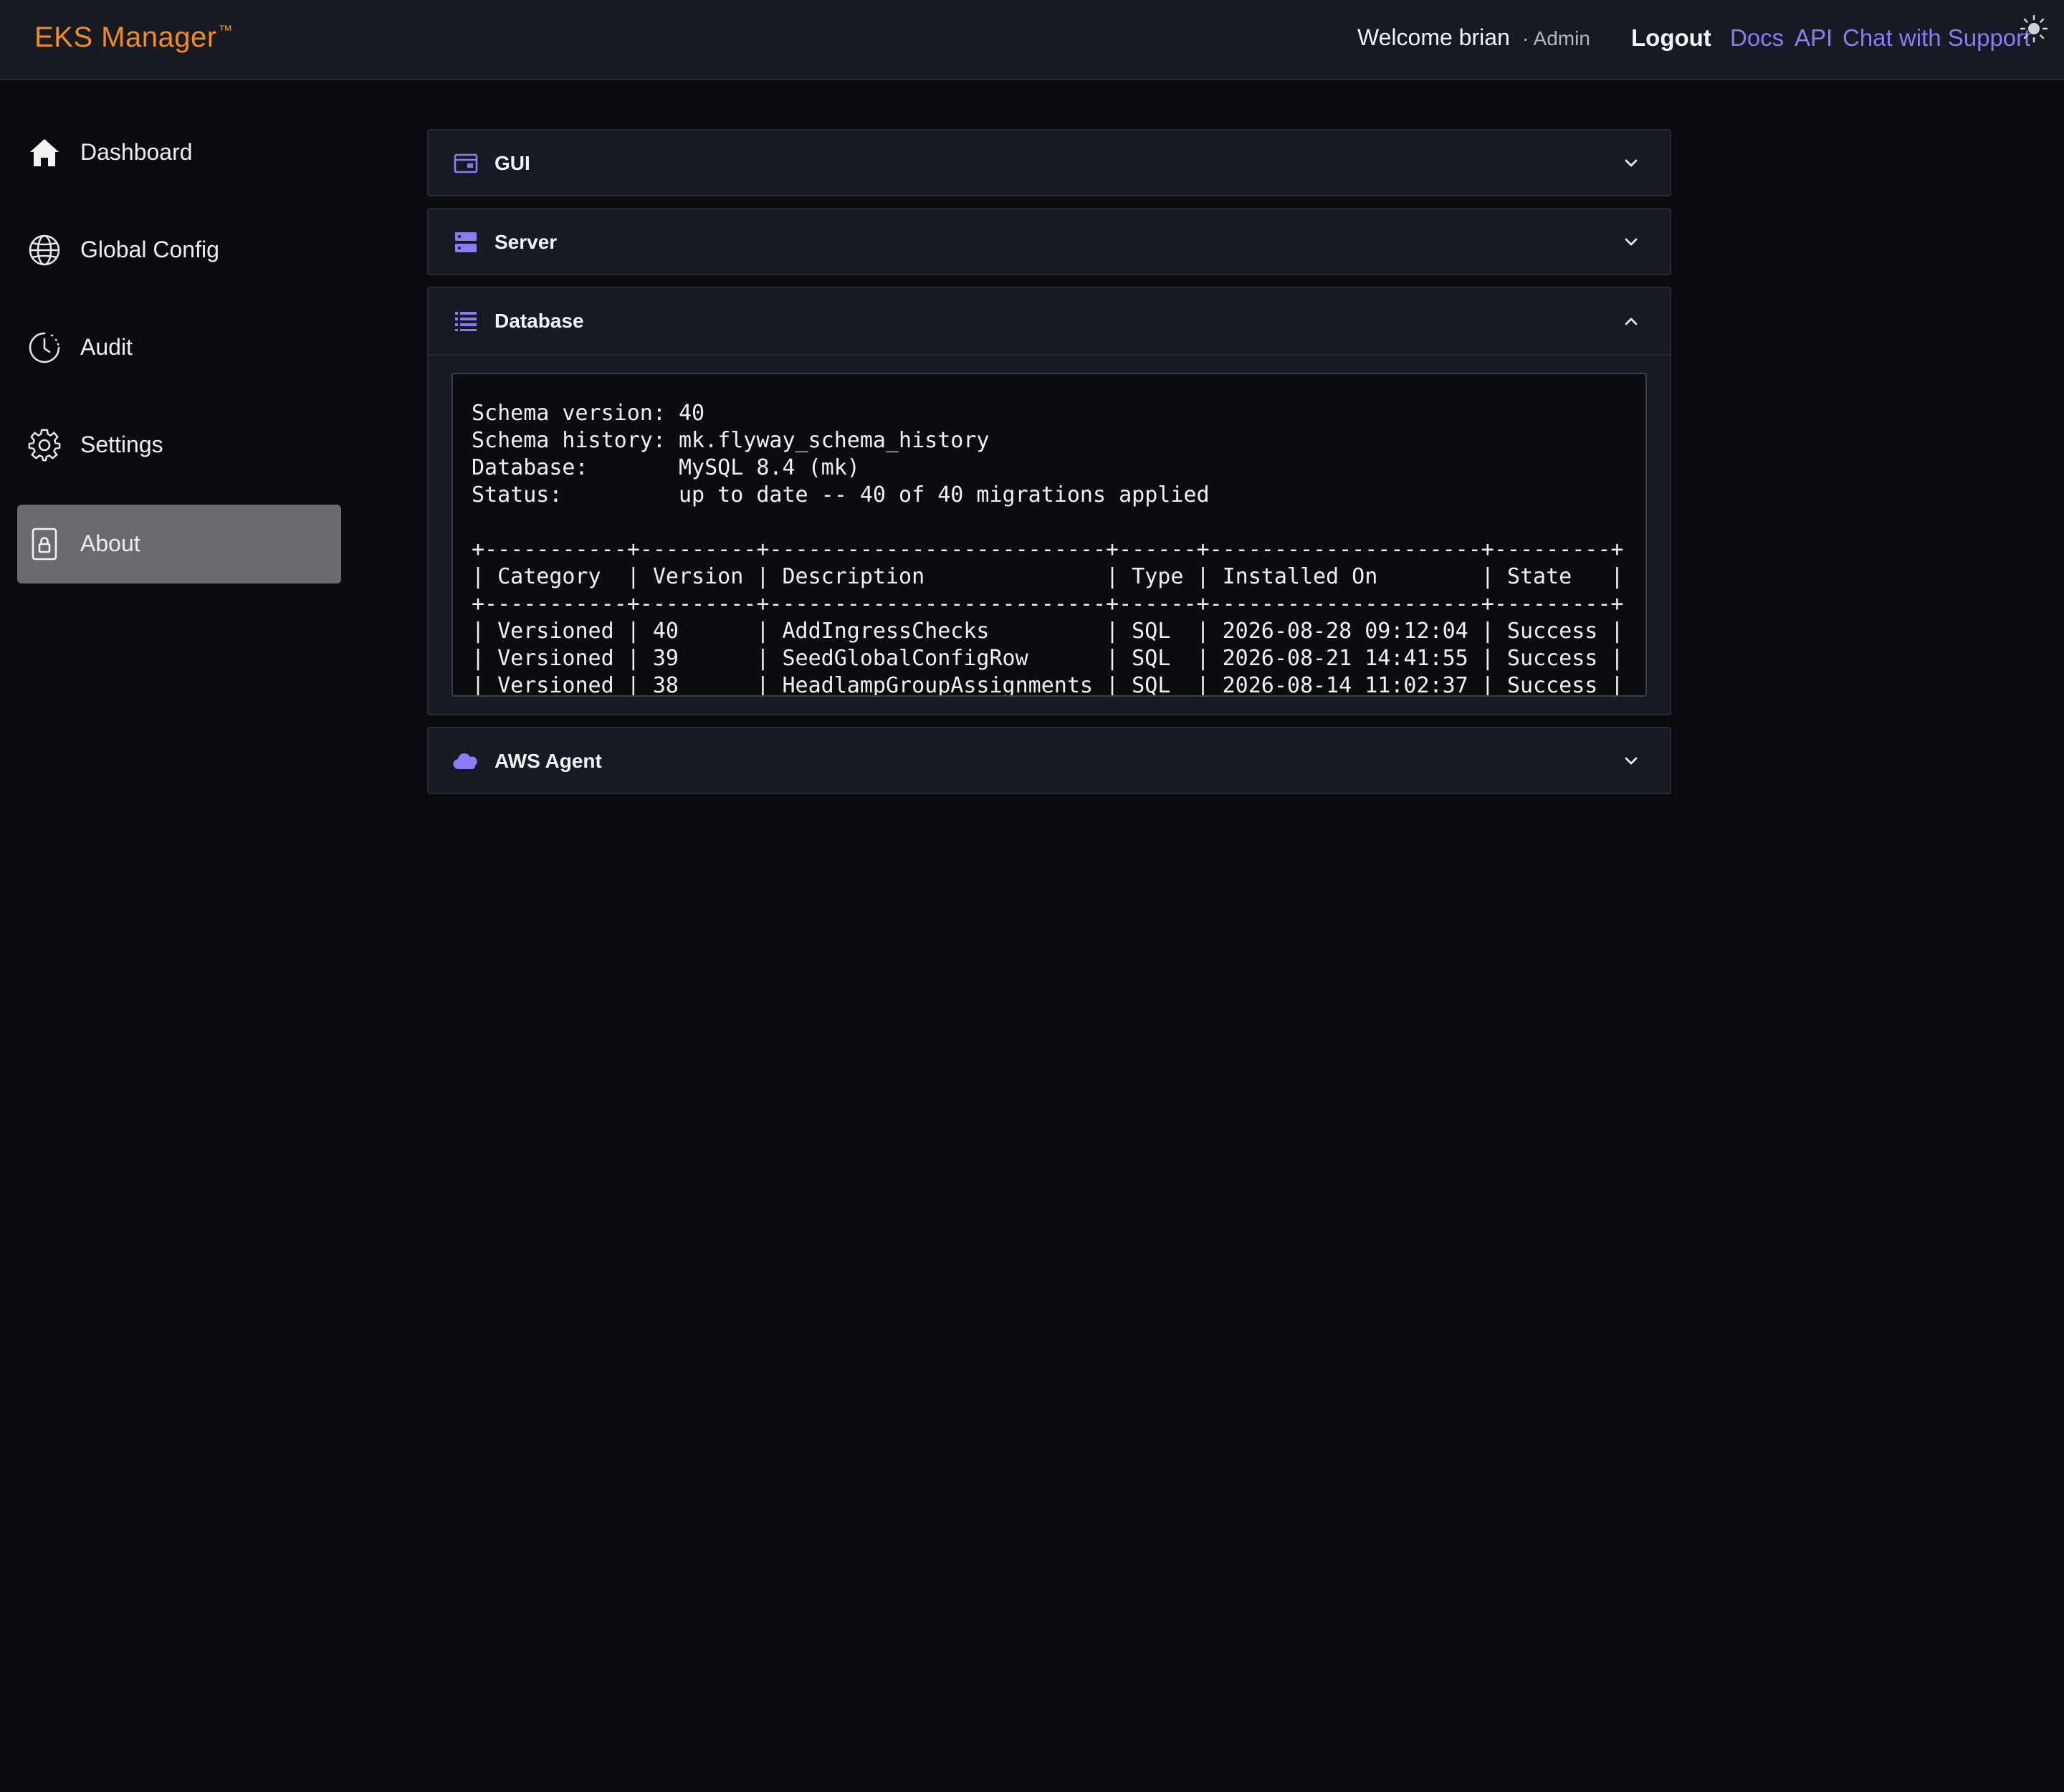 The width and height of the screenshot is (2064, 1792). I want to click on user-role: · Admin, so click(1556, 38).